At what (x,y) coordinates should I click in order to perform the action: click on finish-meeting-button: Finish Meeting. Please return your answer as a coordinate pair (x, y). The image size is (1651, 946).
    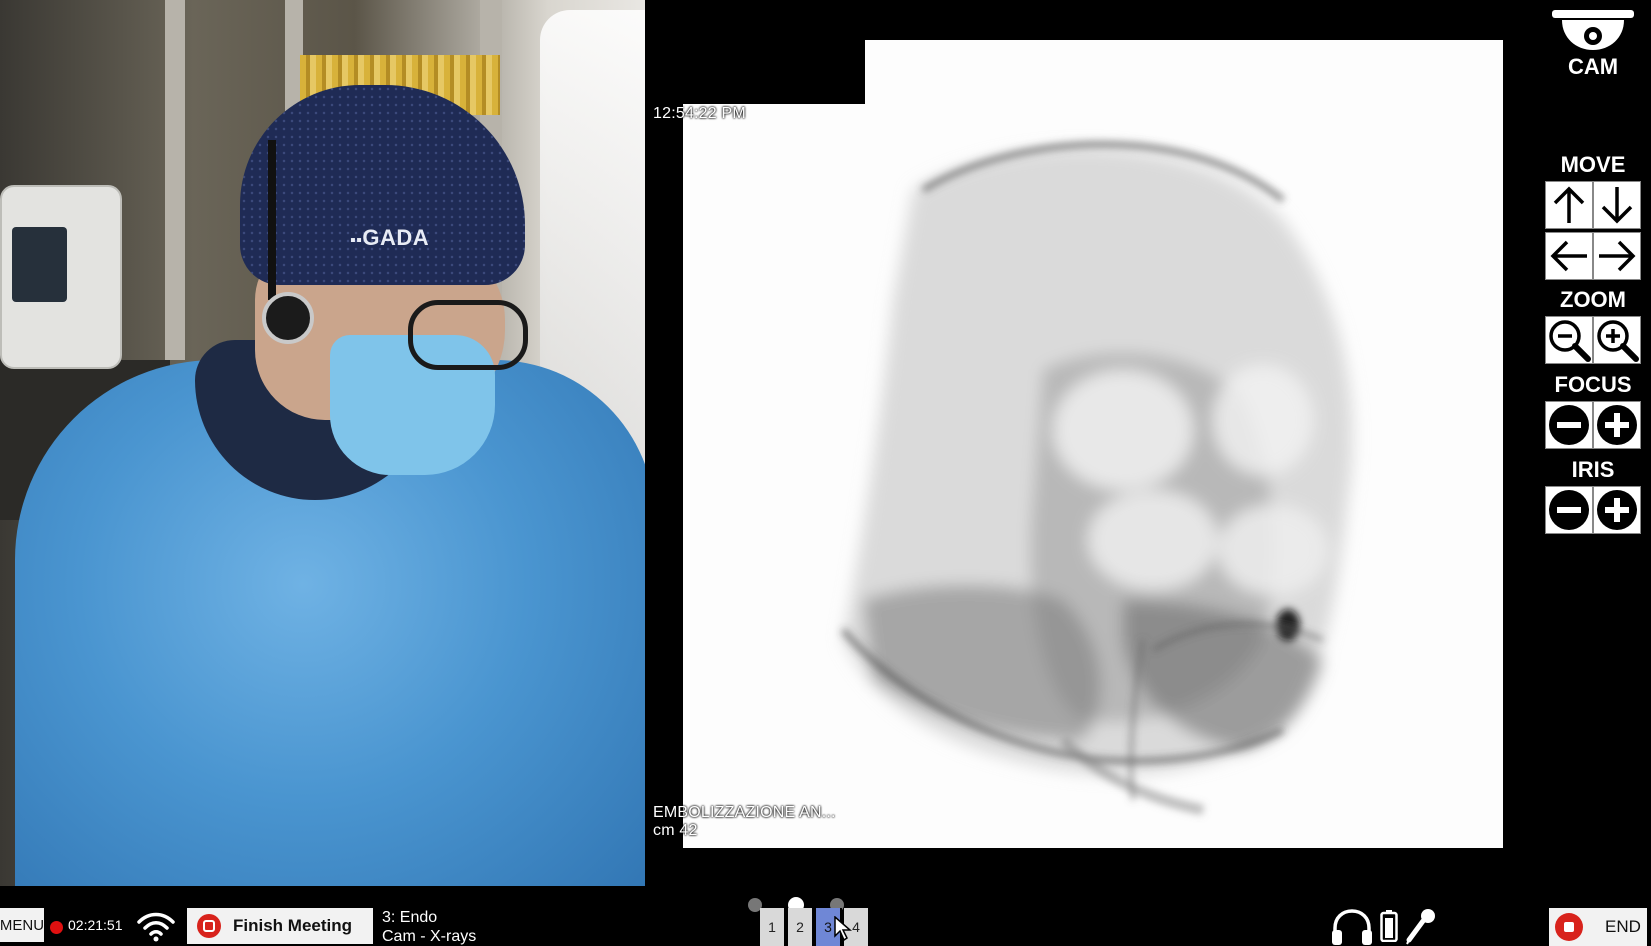
    Looking at the image, I should click on (280, 926).